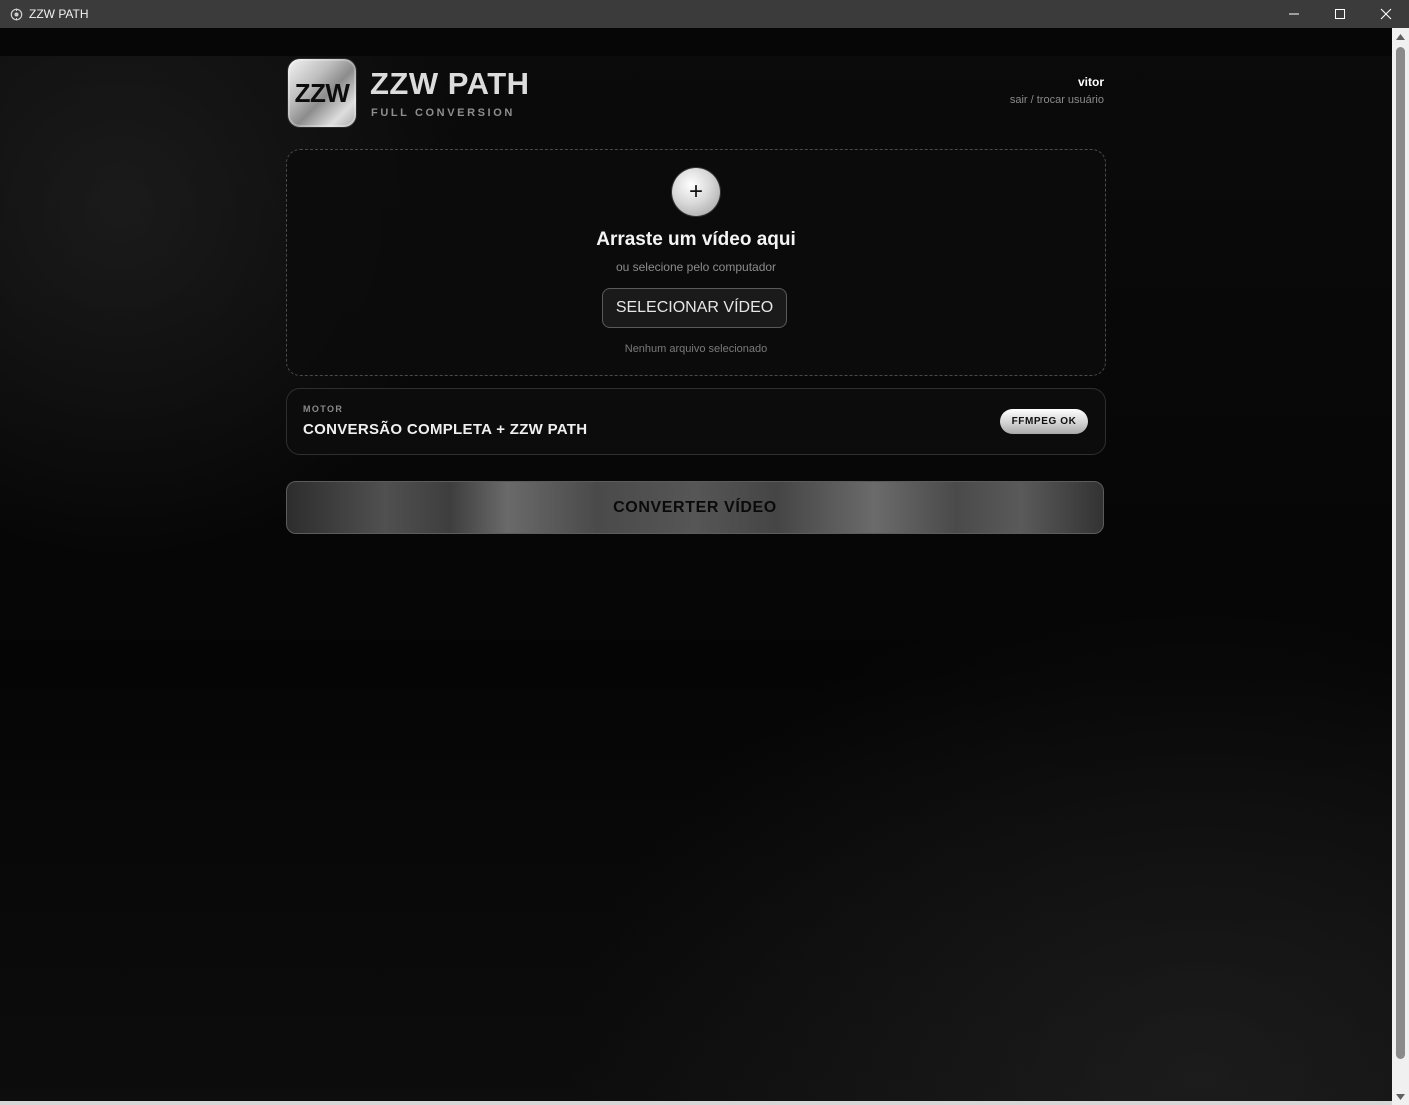 This screenshot has height=1105, width=1409. I want to click on plus-icon: +, so click(695, 191).